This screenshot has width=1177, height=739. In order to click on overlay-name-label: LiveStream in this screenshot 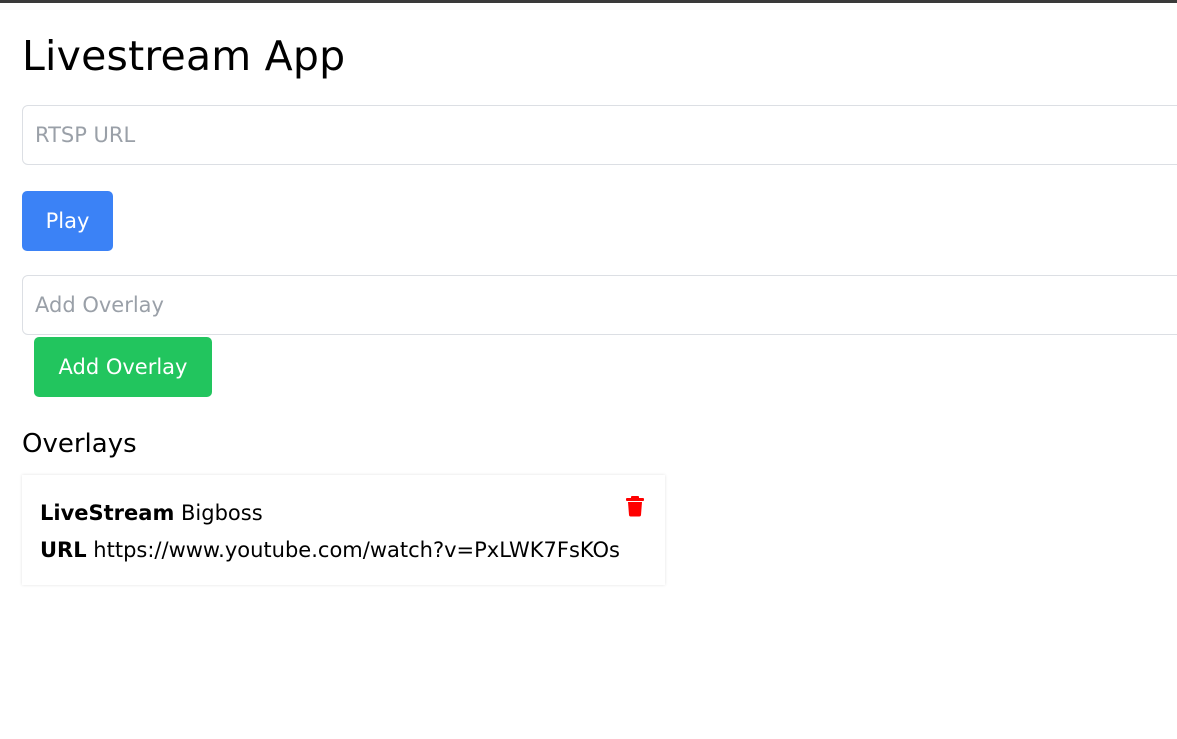, I will do `click(107, 513)`.